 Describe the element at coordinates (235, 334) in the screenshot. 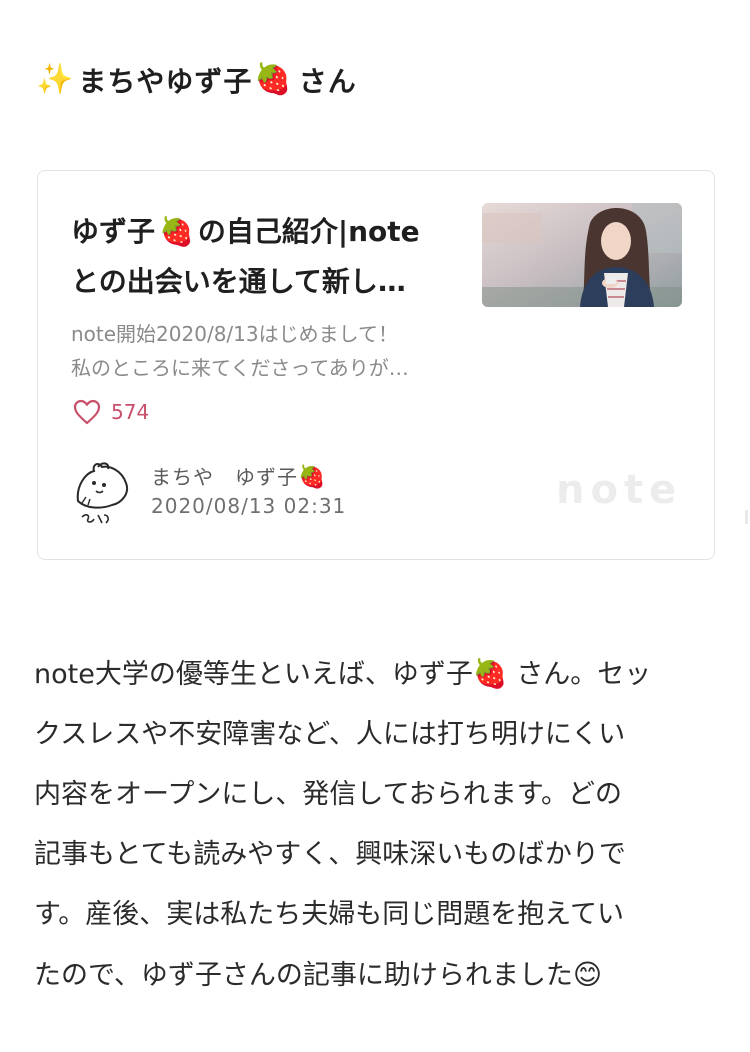

I see `description-line1: note開始2020/8/13はじめまして！` at that location.